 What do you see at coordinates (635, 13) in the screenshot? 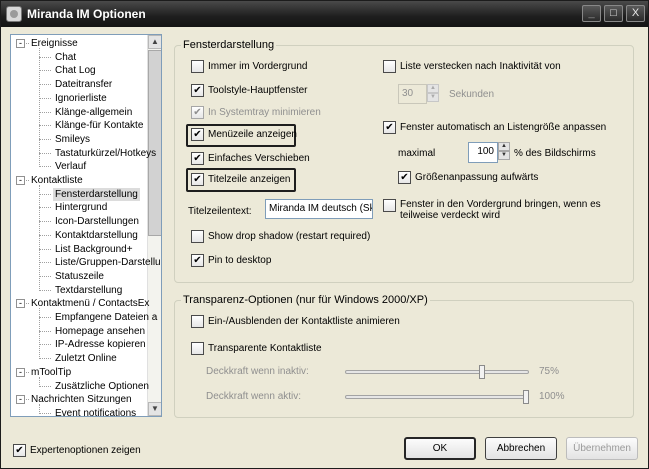
I see `close-button: X` at bounding box center [635, 13].